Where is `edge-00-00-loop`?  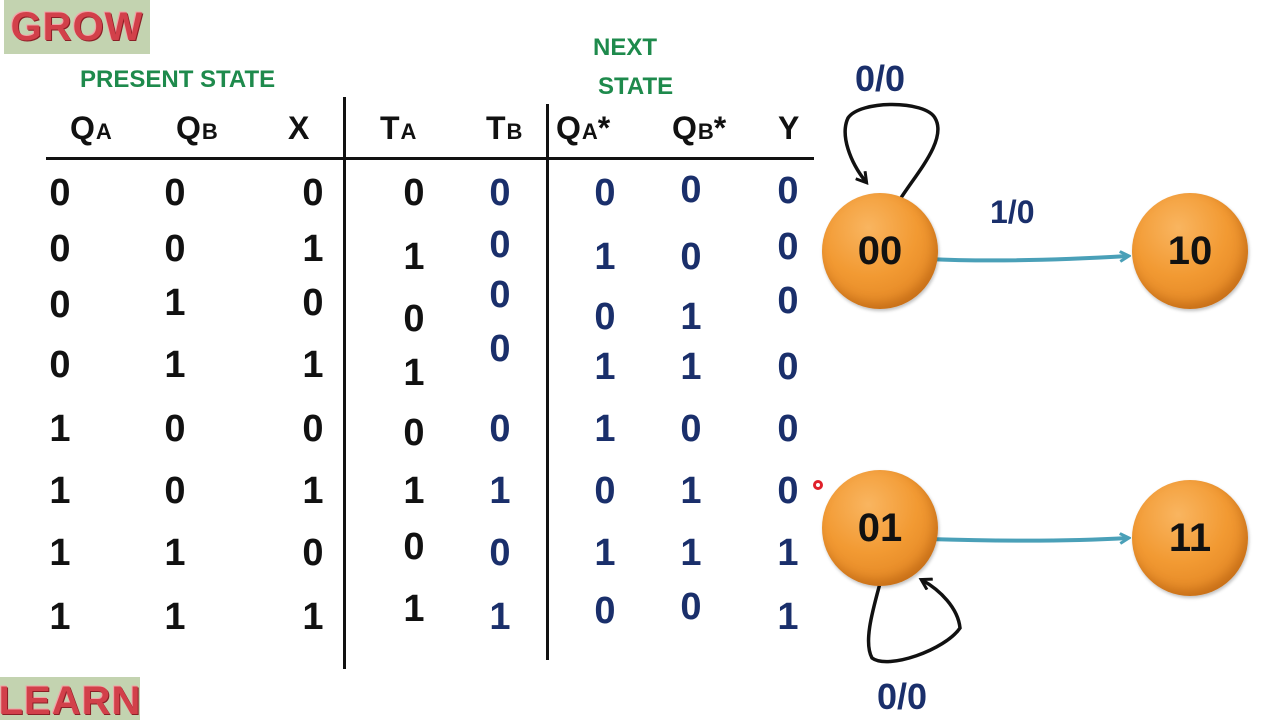 edge-00-00-loop is located at coordinates (891, 152).